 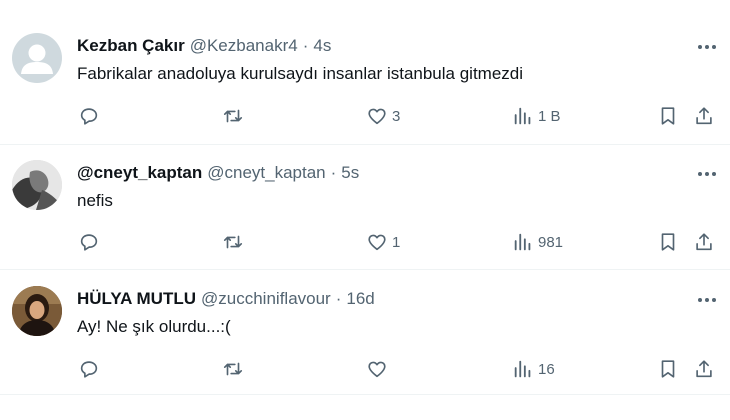 I want to click on default-avatar-icon, so click(x=37, y=59).